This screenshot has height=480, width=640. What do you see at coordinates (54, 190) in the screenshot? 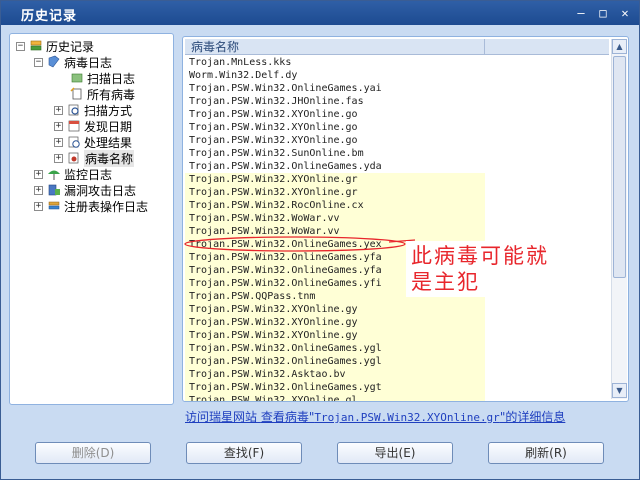
I see `computer-icon` at bounding box center [54, 190].